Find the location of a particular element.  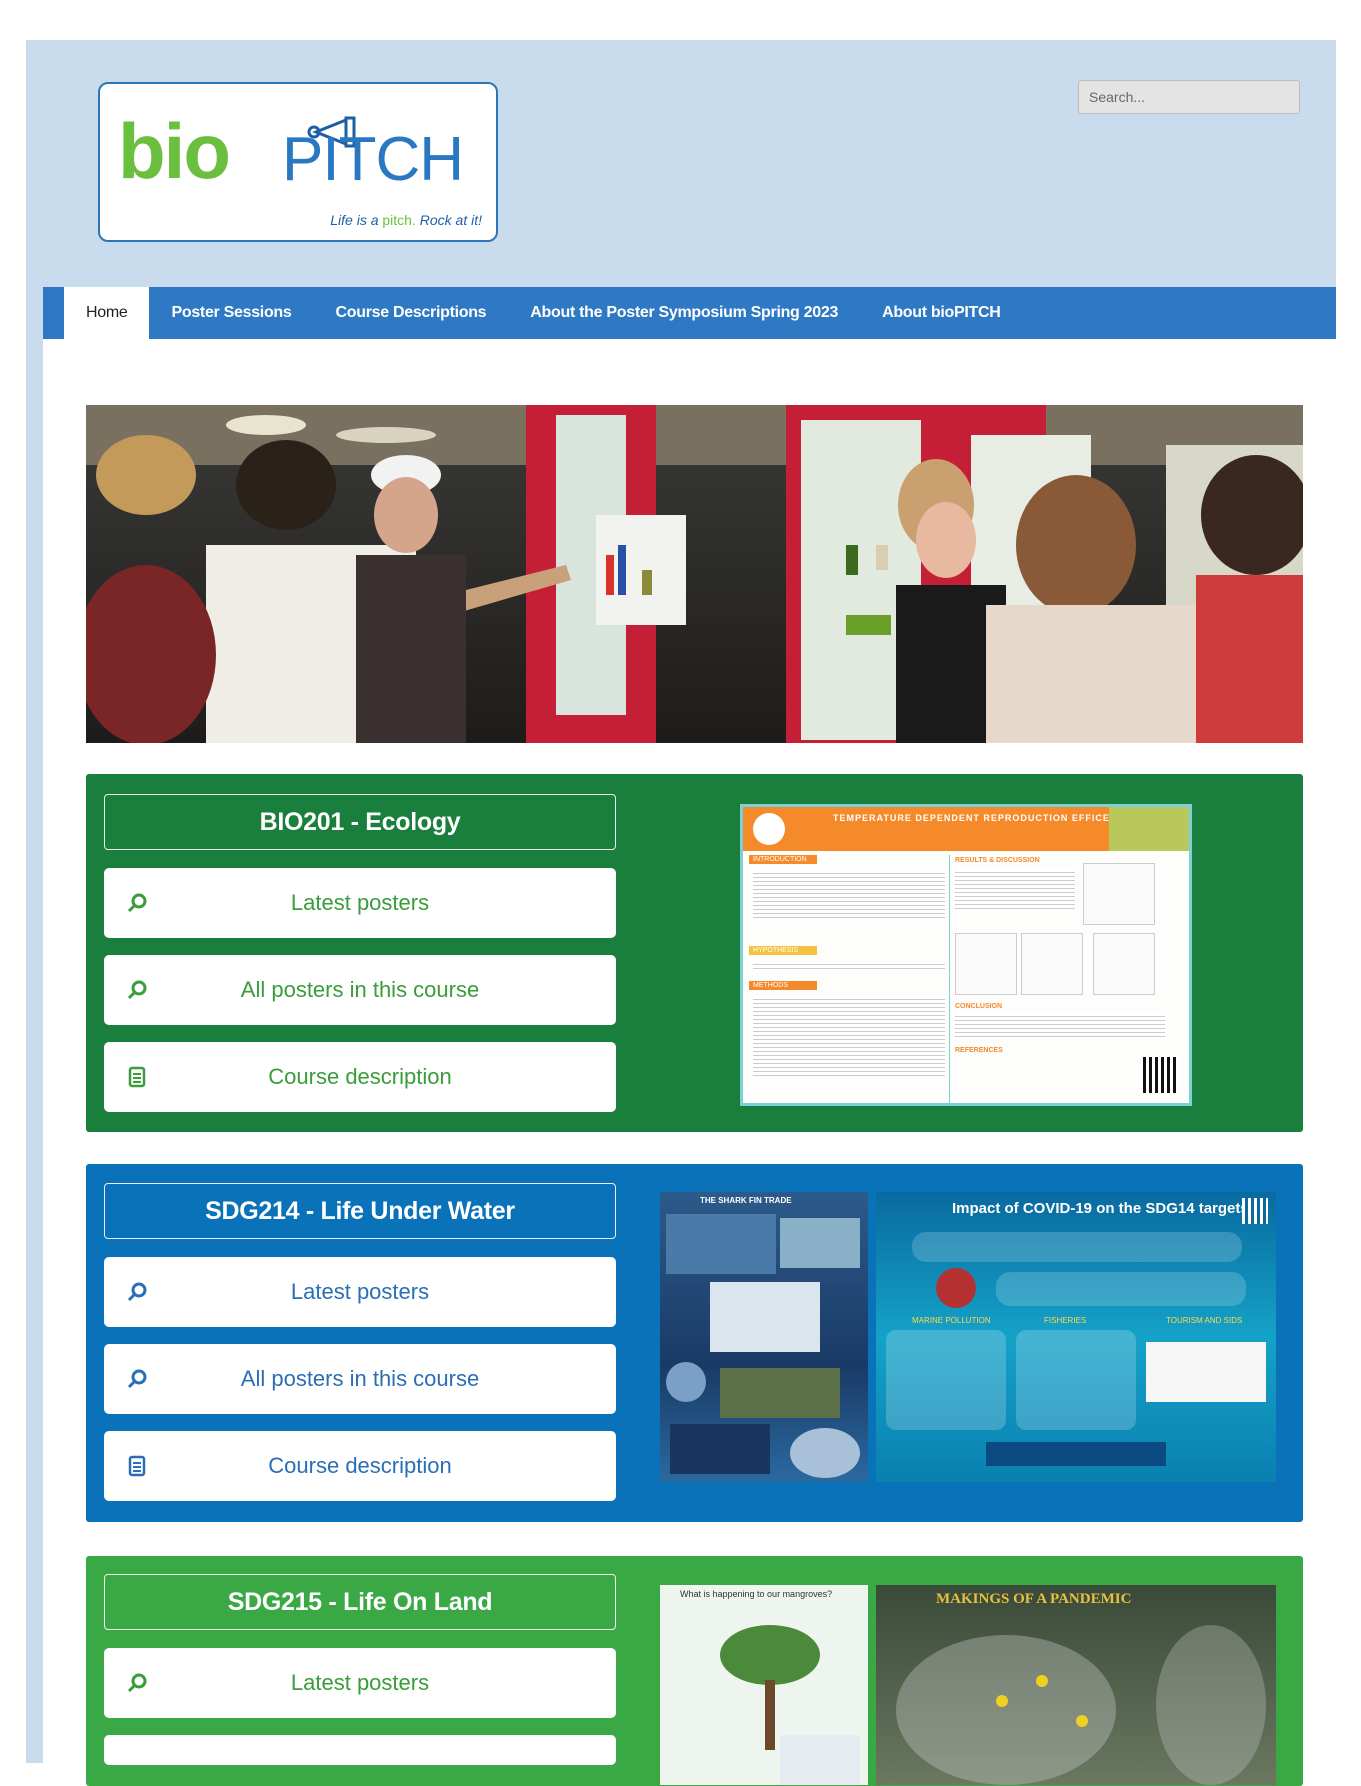

nav-about-symposium: About the Poster Symposium Spring 2023 is located at coordinates (684, 313).